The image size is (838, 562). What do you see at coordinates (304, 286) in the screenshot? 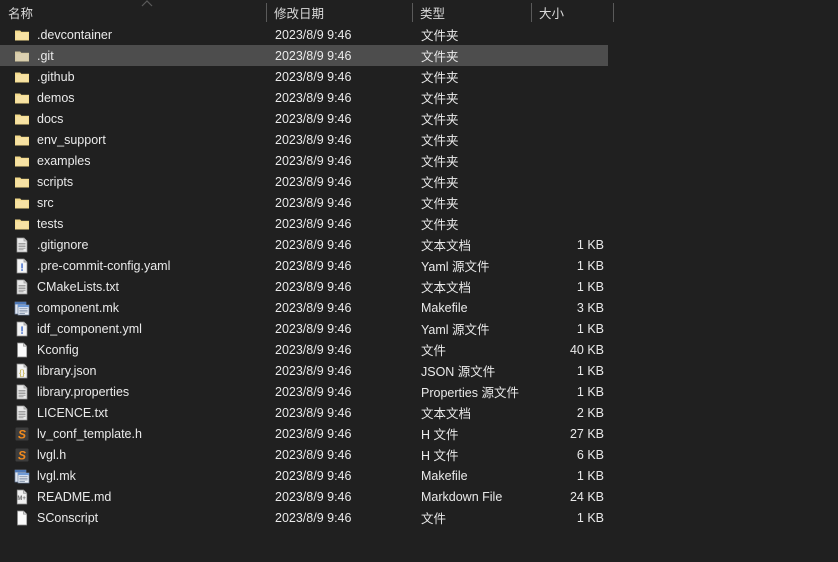
I see `table-row: CMakeLists.txt 2023/8/9 9:46 文本文档 1 KB` at bounding box center [304, 286].